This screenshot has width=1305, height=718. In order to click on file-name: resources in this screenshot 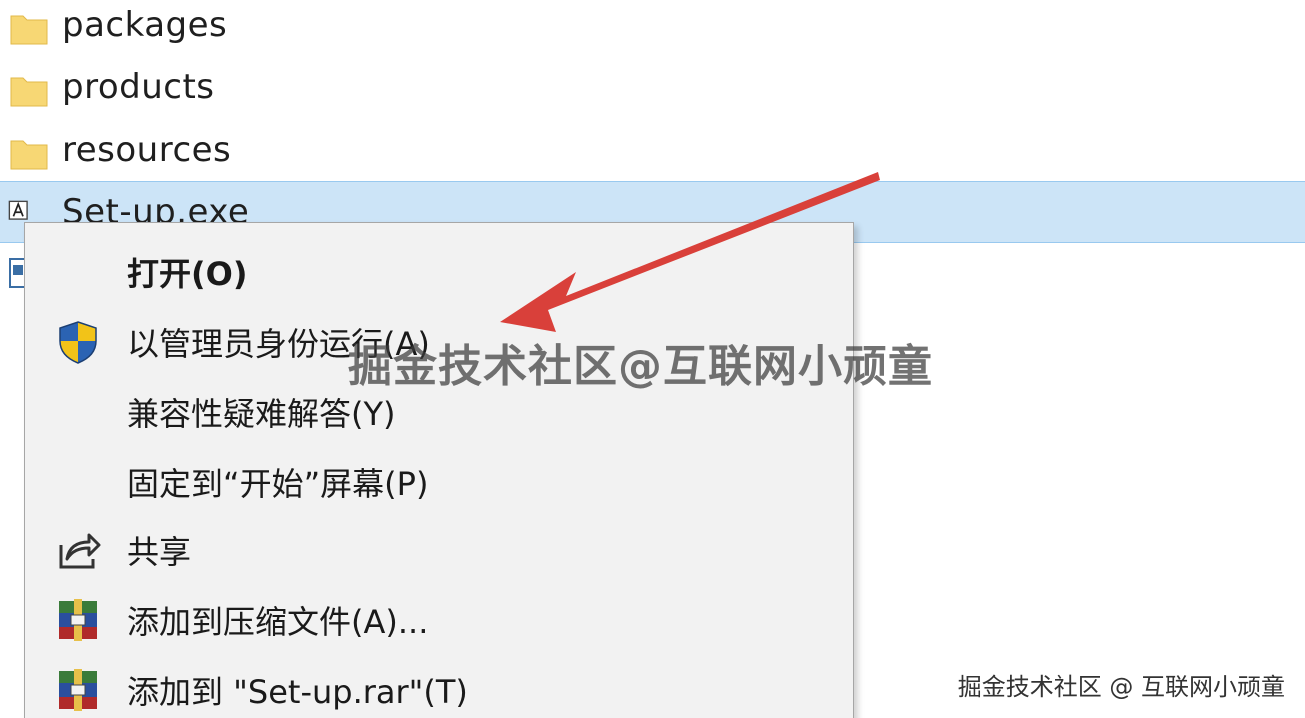, I will do `click(147, 150)`.